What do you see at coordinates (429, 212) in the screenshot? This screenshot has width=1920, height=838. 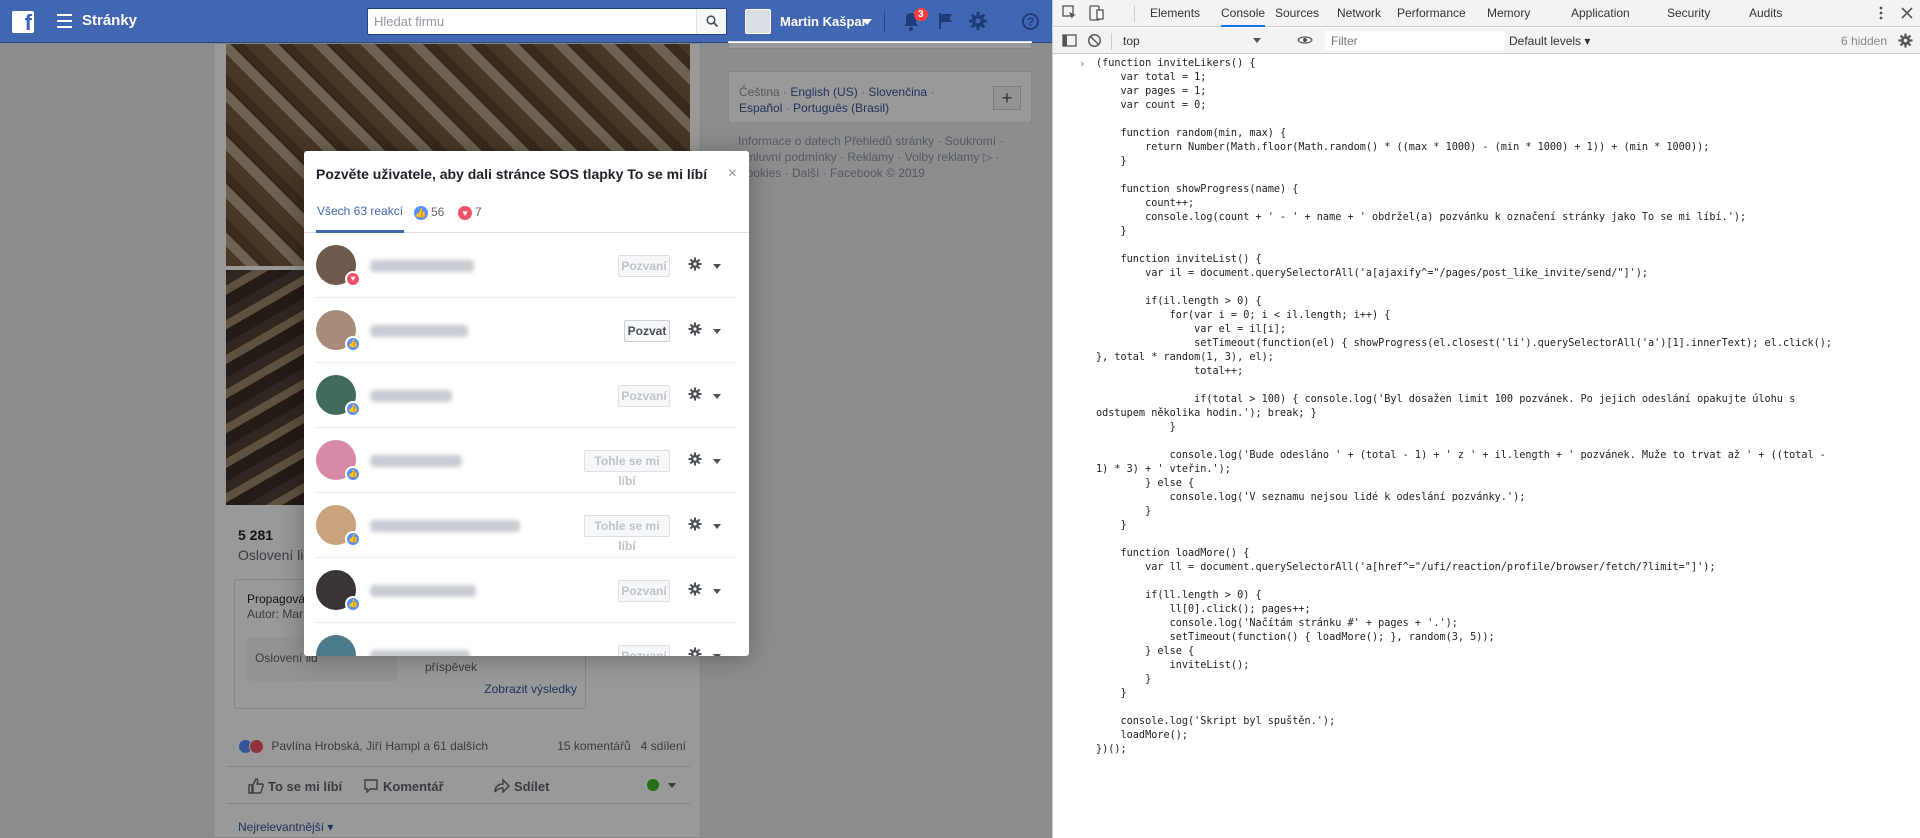 I see `tab-likes: 👍 56` at bounding box center [429, 212].